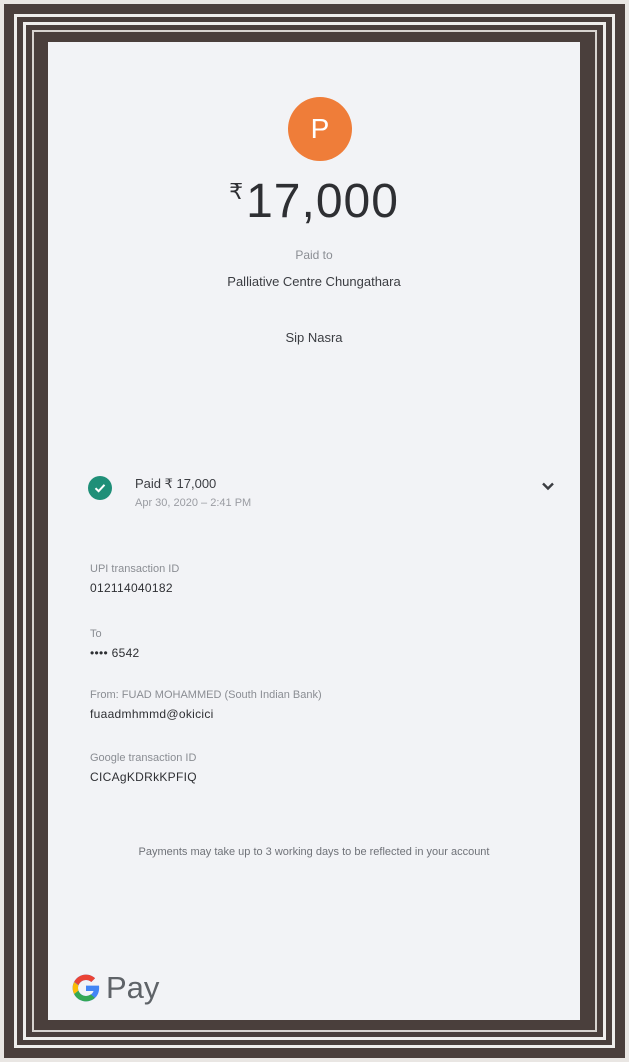 This screenshot has width=629, height=1062. Describe the element at coordinates (134, 579) in the screenshot. I see `upi-transaction-id: UPI transaction ID 012114040182` at that location.